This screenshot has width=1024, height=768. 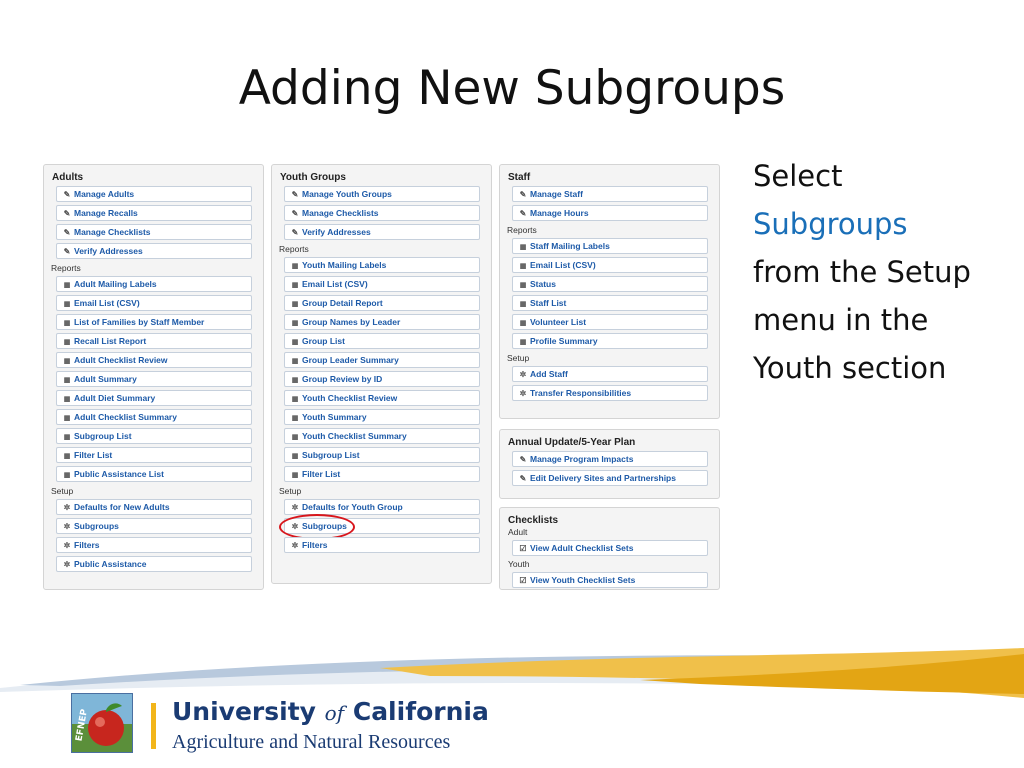 What do you see at coordinates (382, 322) in the screenshot?
I see `group-names-by-leader-link: ▦ Group Names by Leader` at bounding box center [382, 322].